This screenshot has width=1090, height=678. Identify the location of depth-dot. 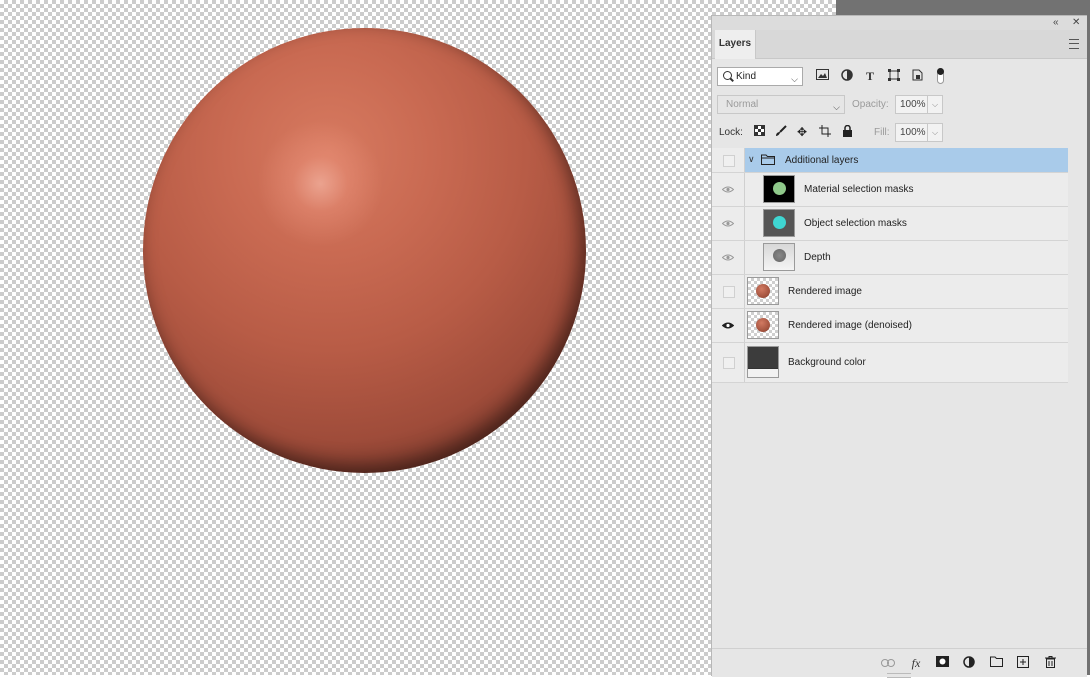
(779, 255).